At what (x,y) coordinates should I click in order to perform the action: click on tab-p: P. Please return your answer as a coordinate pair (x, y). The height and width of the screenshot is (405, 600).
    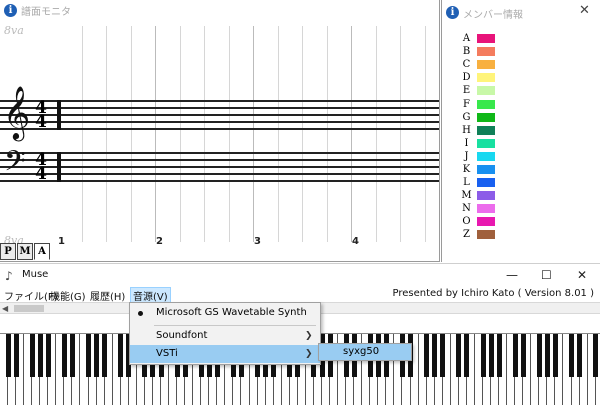
    Looking at the image, I should click on (8, 251).